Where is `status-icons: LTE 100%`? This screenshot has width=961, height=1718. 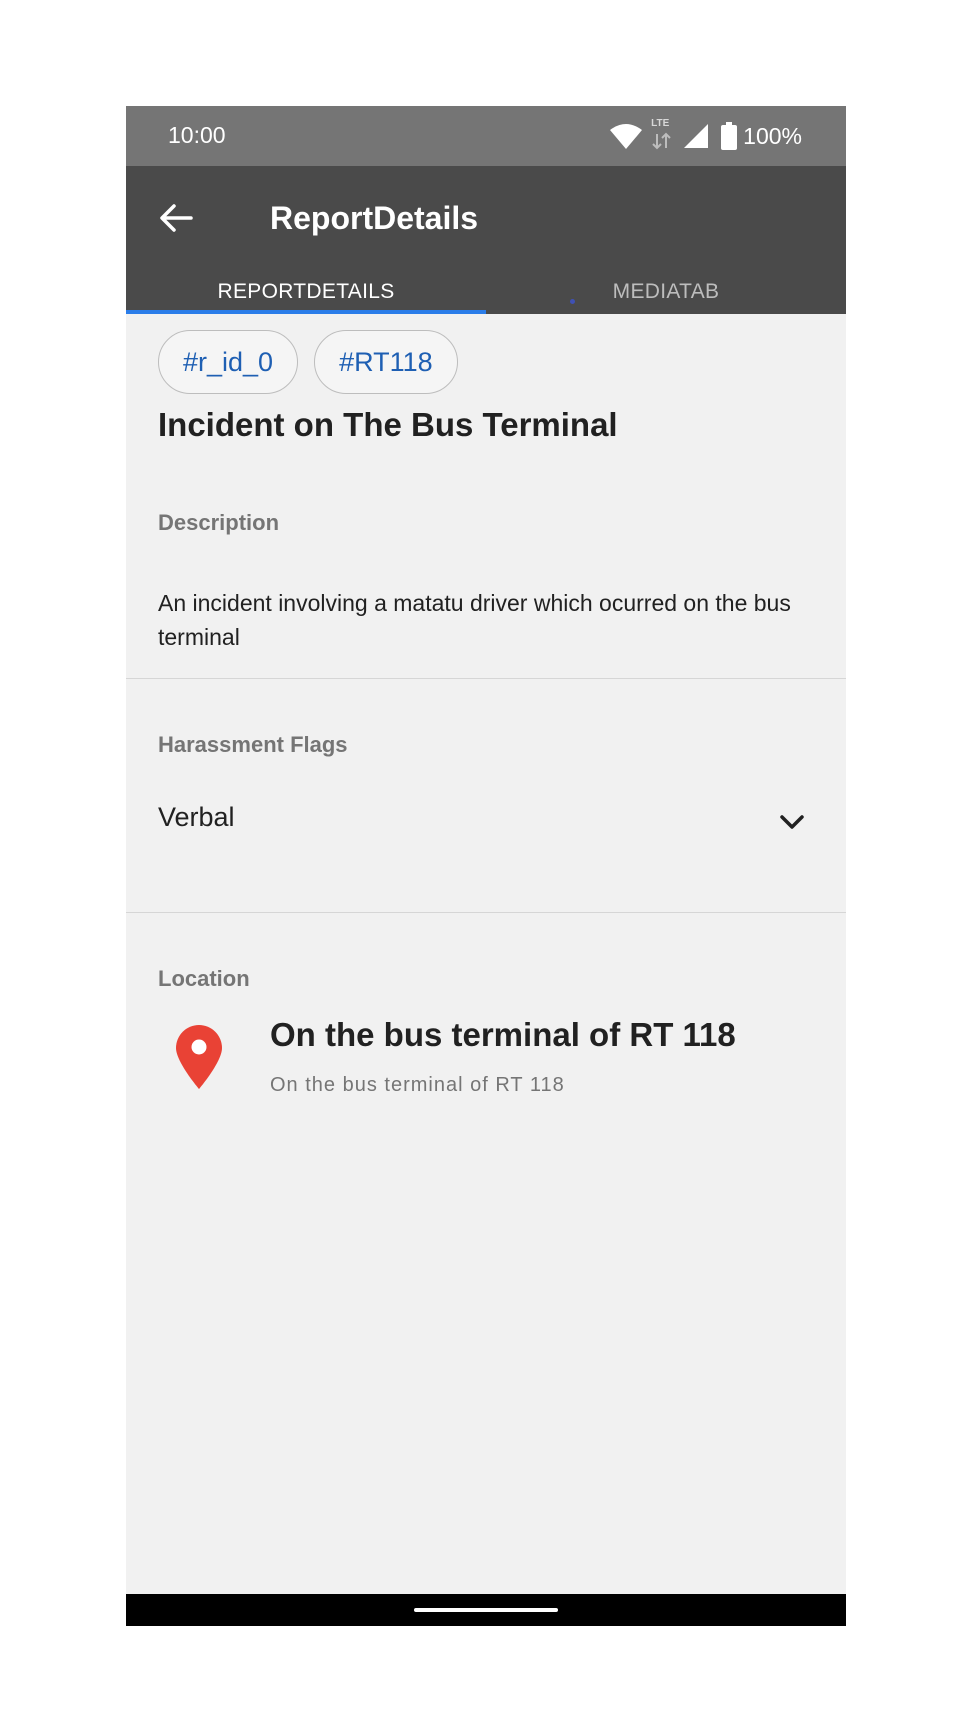
status-icons: LTE 100% is located at coordinates (705, 135).